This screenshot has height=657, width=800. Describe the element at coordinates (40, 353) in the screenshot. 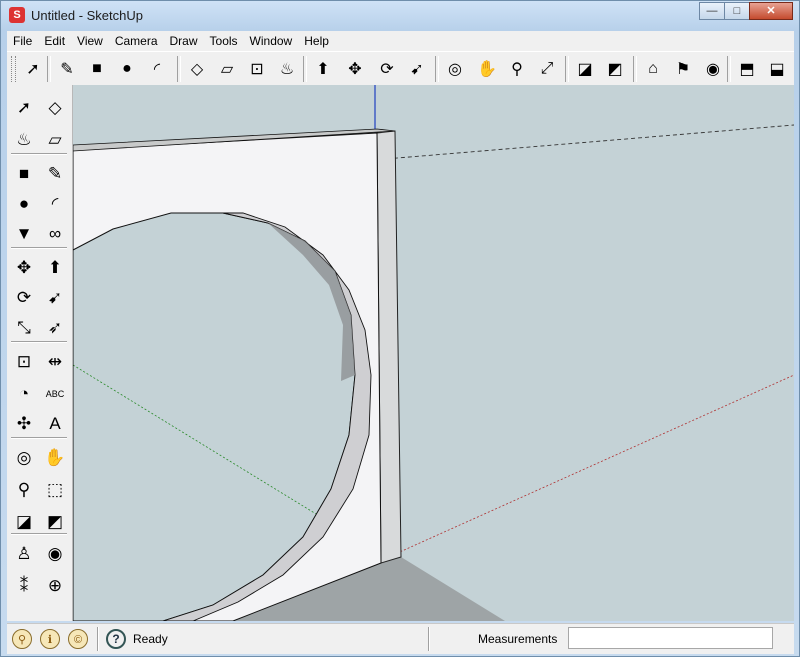

I see `large-tool-set-toolbar: ➚ ◇ ♨ ▱ ■ ✎ ● ◜ ▼ ∞ ✥ ⬆ ⟳ ➹ ⤡ ➶ ⊡ ⇹ ◔ ABC ✣ A ◎ ✋ ⚲ ⬚ ◪ ◩ ♙ ◉ ⁑ ⊕` at that location.